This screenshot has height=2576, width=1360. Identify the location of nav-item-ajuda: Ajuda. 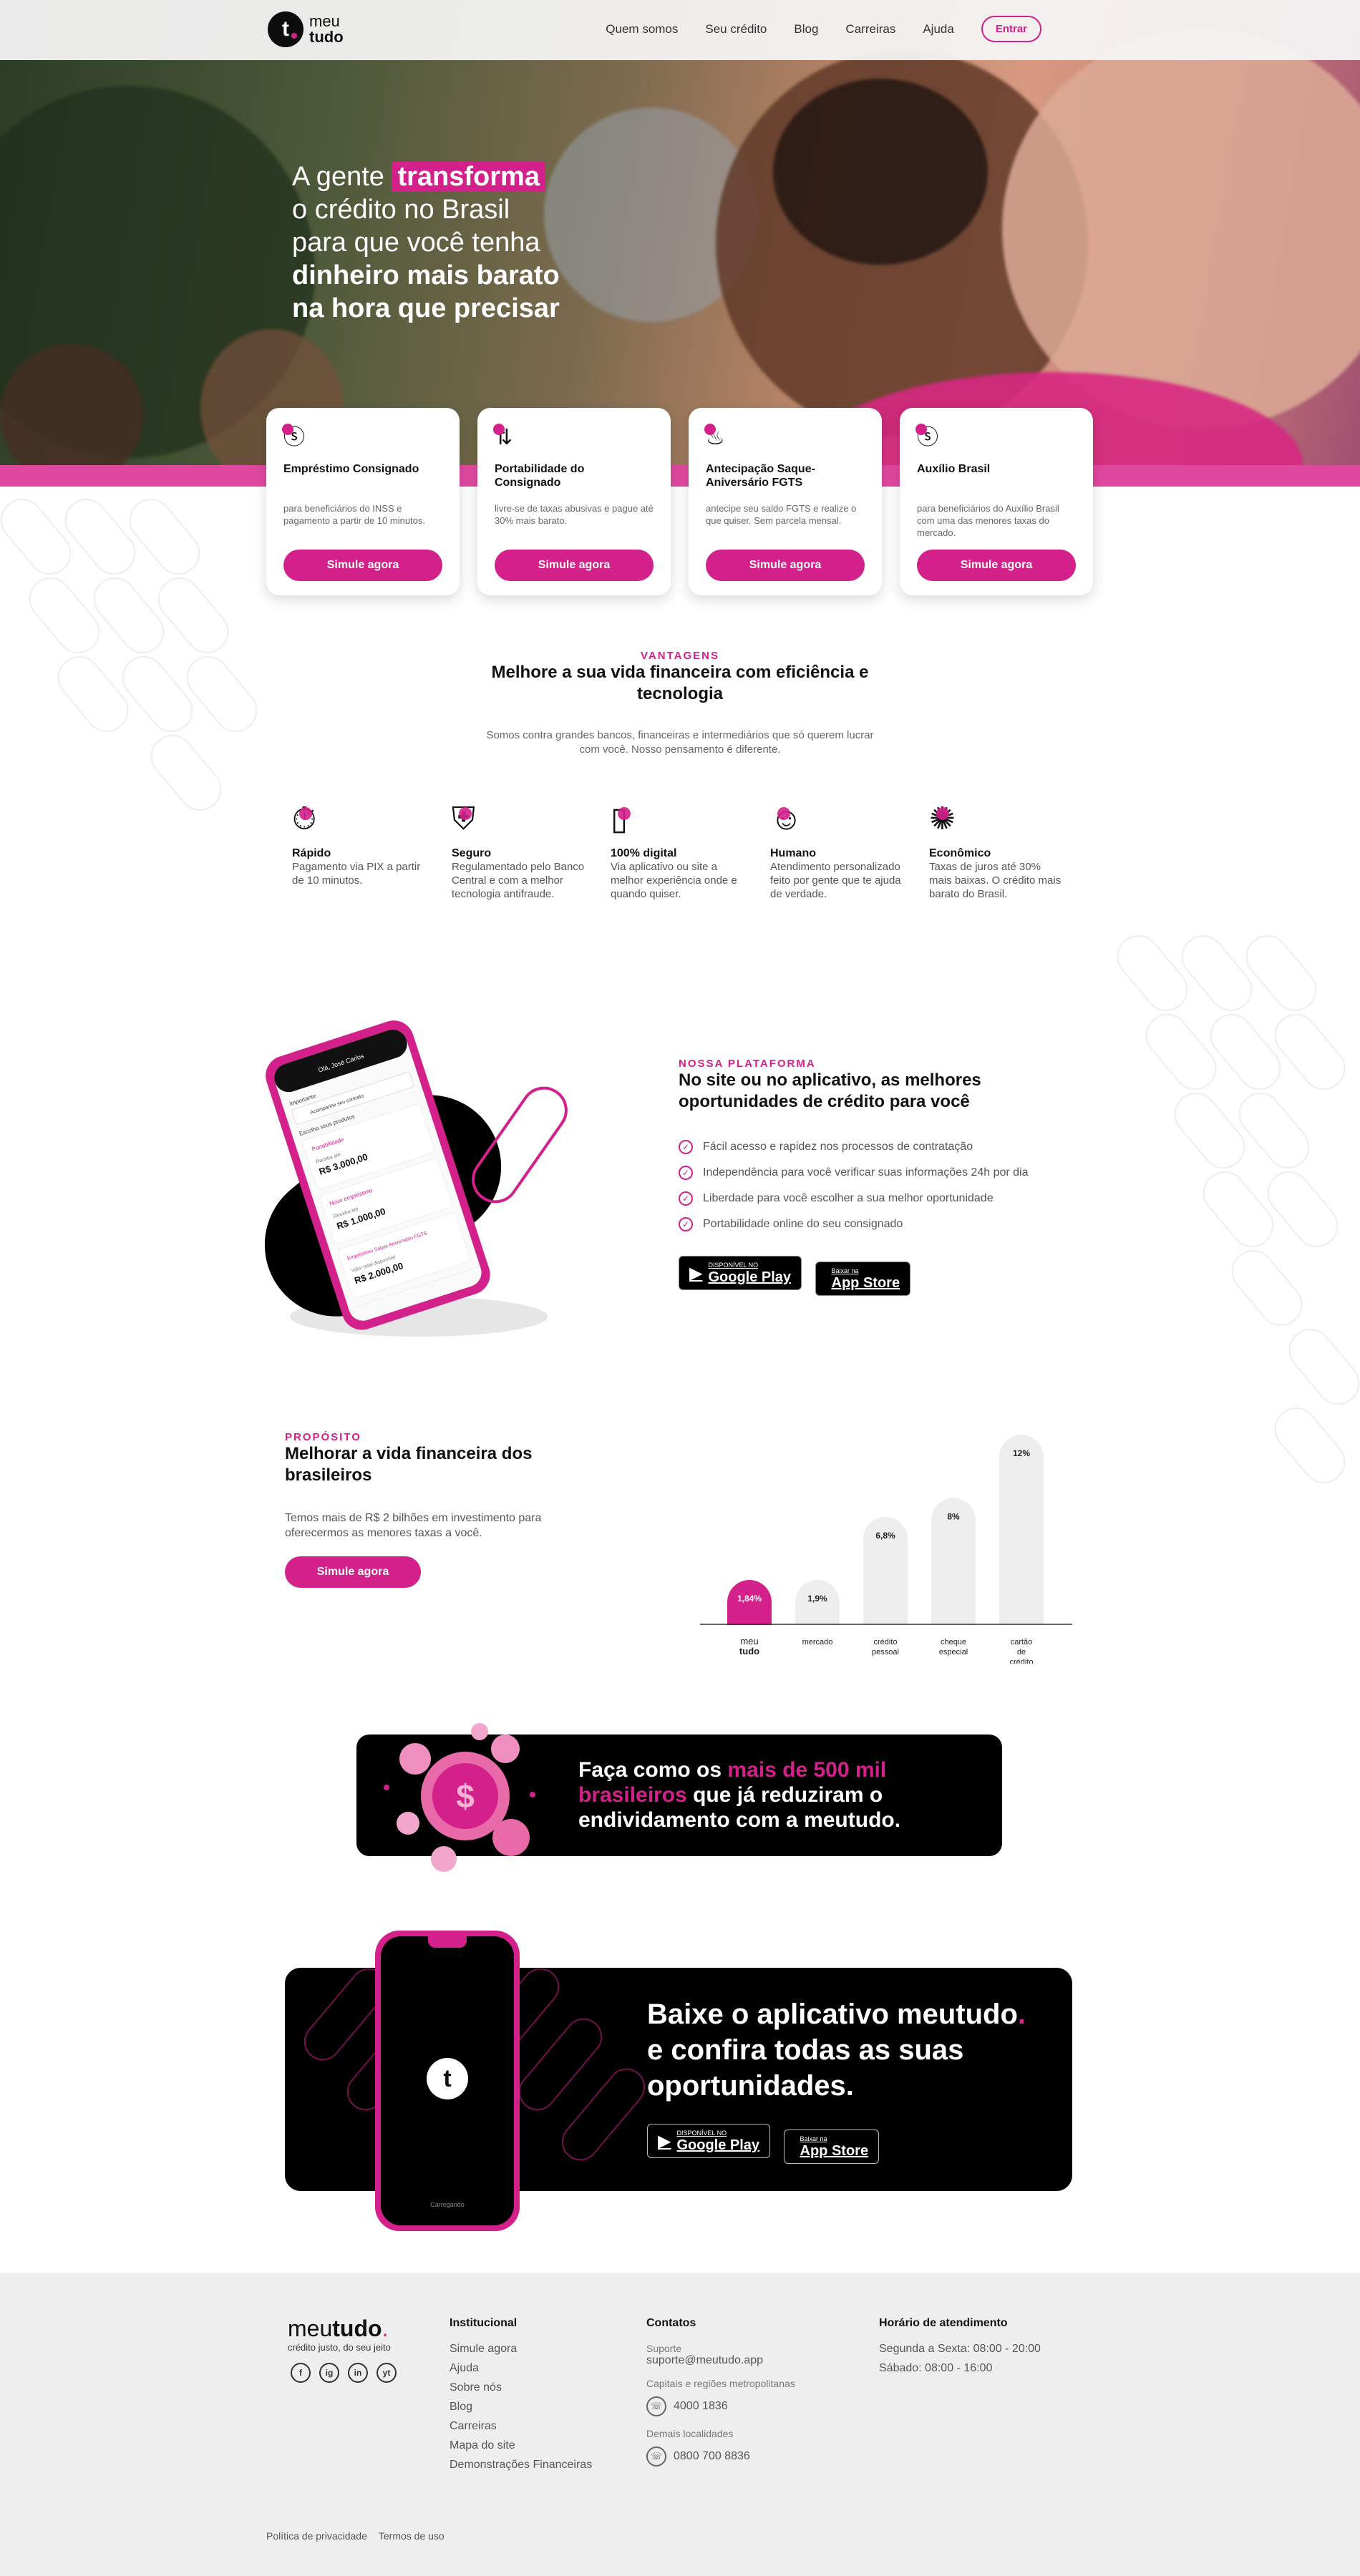
(938, 29).